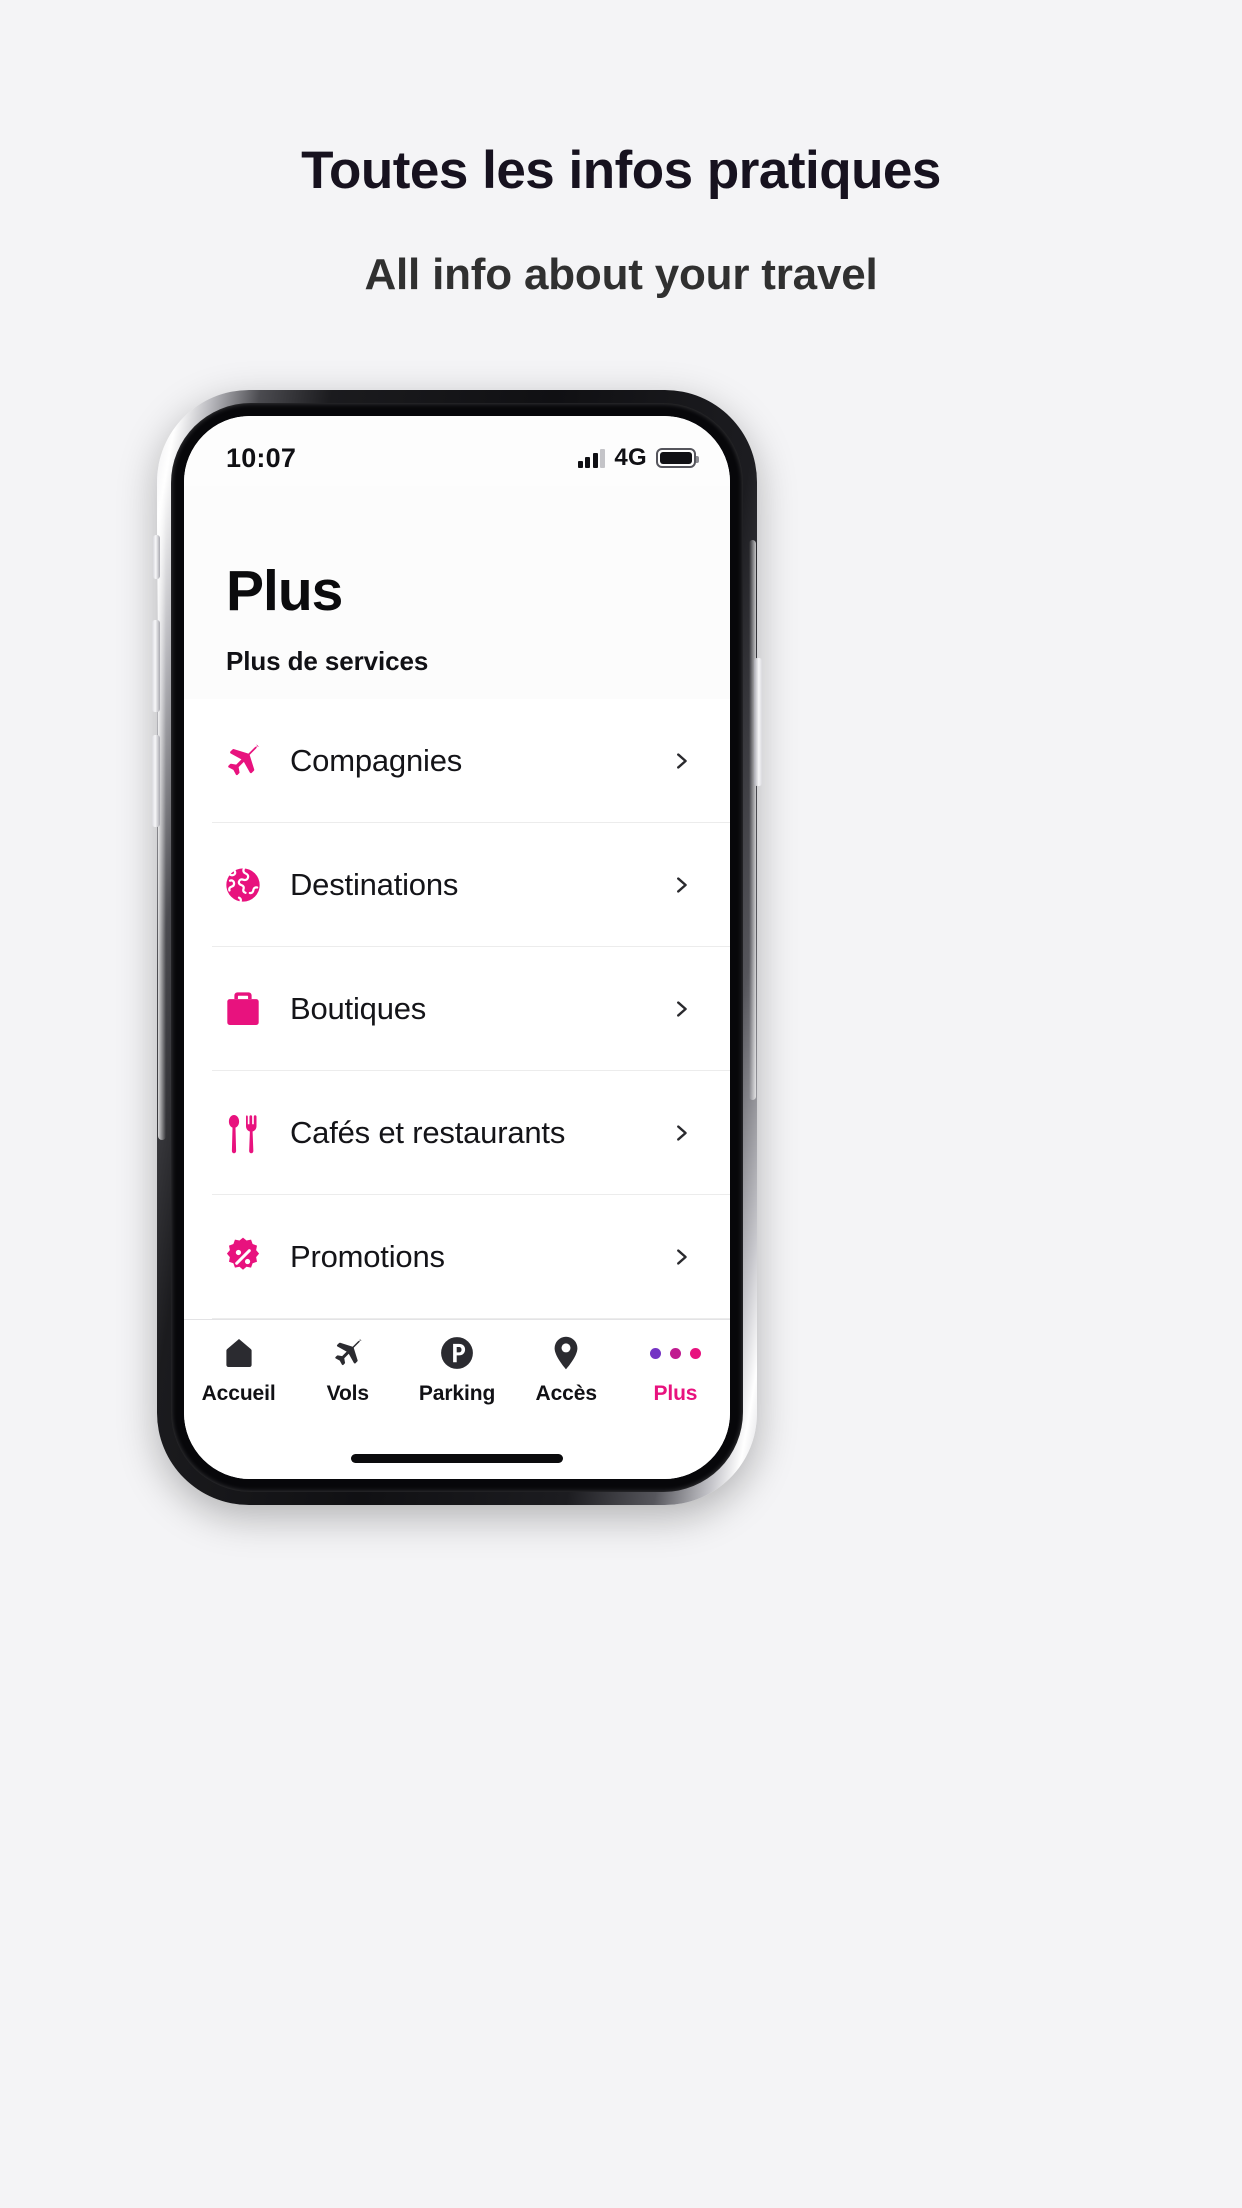  Describe the element at coordinates (566, 1353) in the screenshot. I see `location-pin-icon` at that location.